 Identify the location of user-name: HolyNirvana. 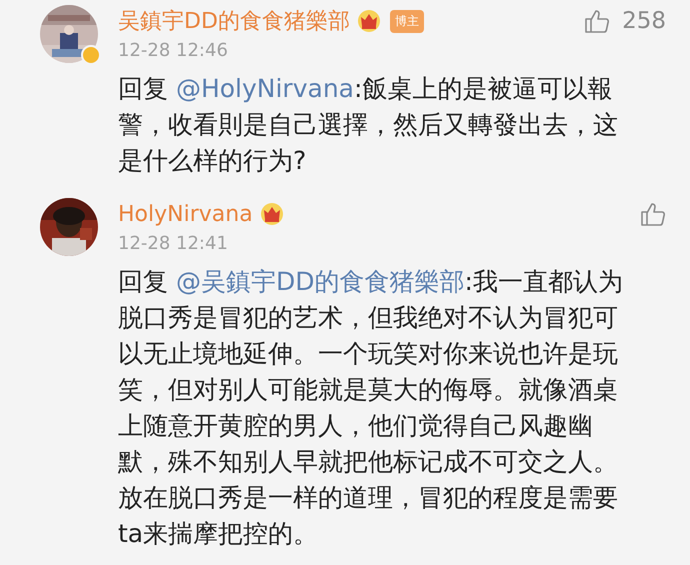
(185, 214).